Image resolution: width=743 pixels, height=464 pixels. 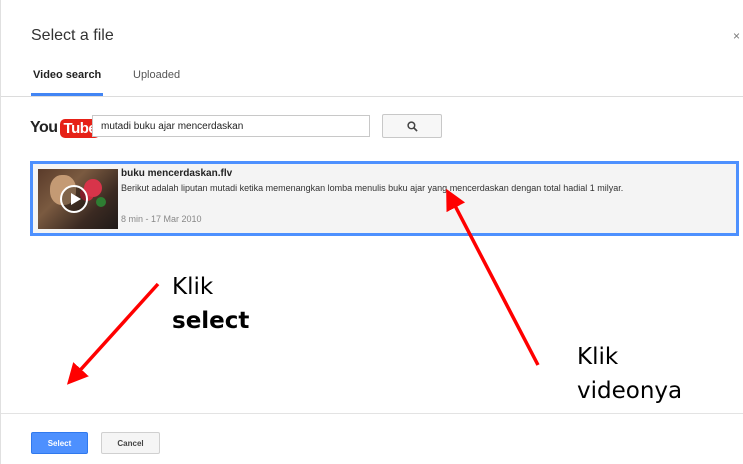 I want to click on annotation-click-video: Klik videonya, so click(x=629, y=374).